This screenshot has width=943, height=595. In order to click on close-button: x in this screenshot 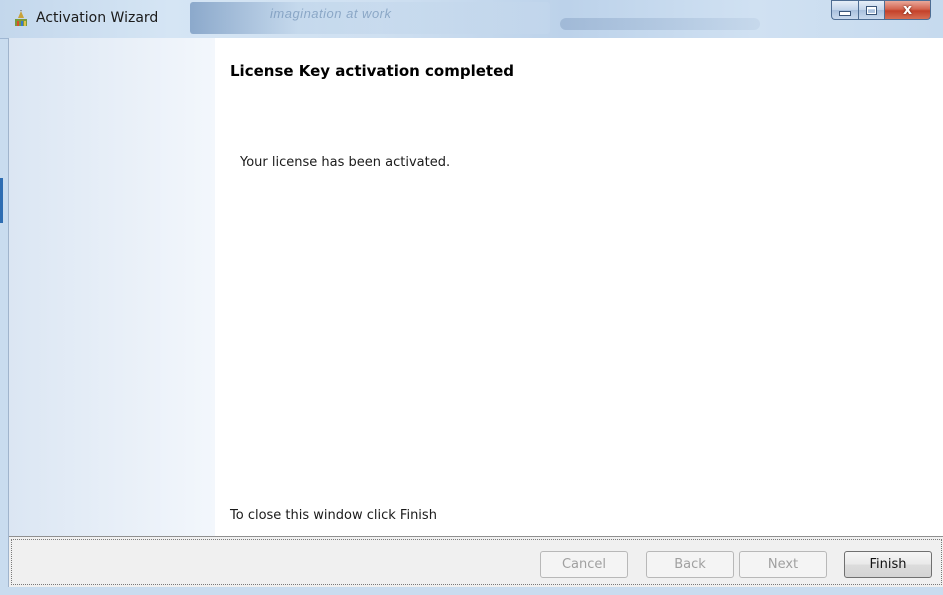, I will do `click(908, 10)`.